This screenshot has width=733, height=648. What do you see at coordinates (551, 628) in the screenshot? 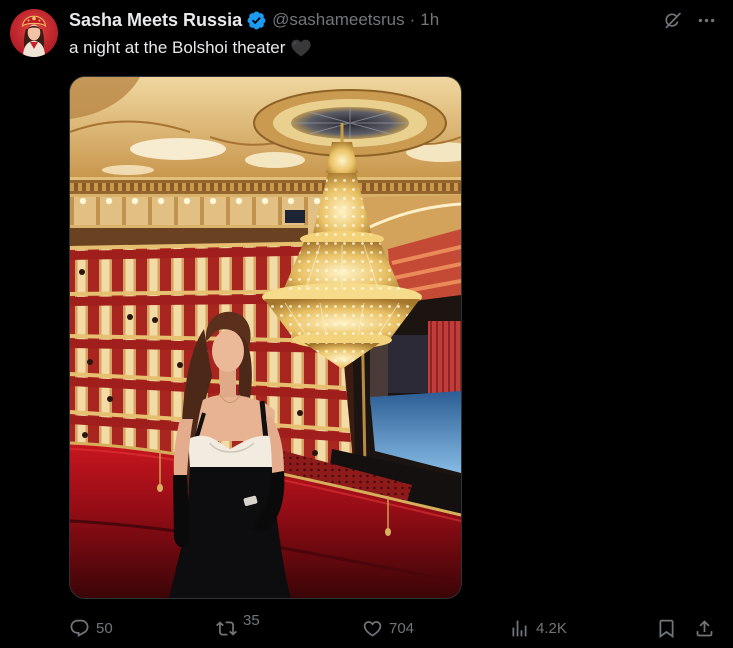
I see `views-count: 4.2K` at bounding box center [551, 628].